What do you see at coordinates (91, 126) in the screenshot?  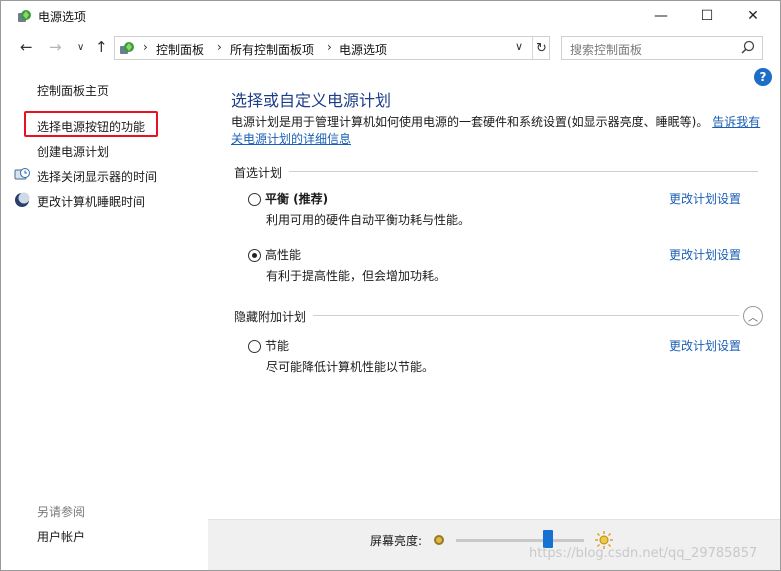 I see `sidebar-item-power-button: 选择电源按钮的功能` at bounding box center [91, 126].